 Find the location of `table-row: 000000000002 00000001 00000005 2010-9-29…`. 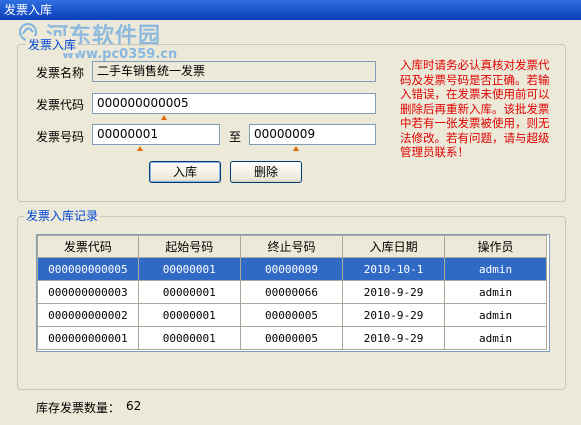

table-row: 000000000002 00000001 00000005 2010-9-29… is located at coordinates (292, 315).